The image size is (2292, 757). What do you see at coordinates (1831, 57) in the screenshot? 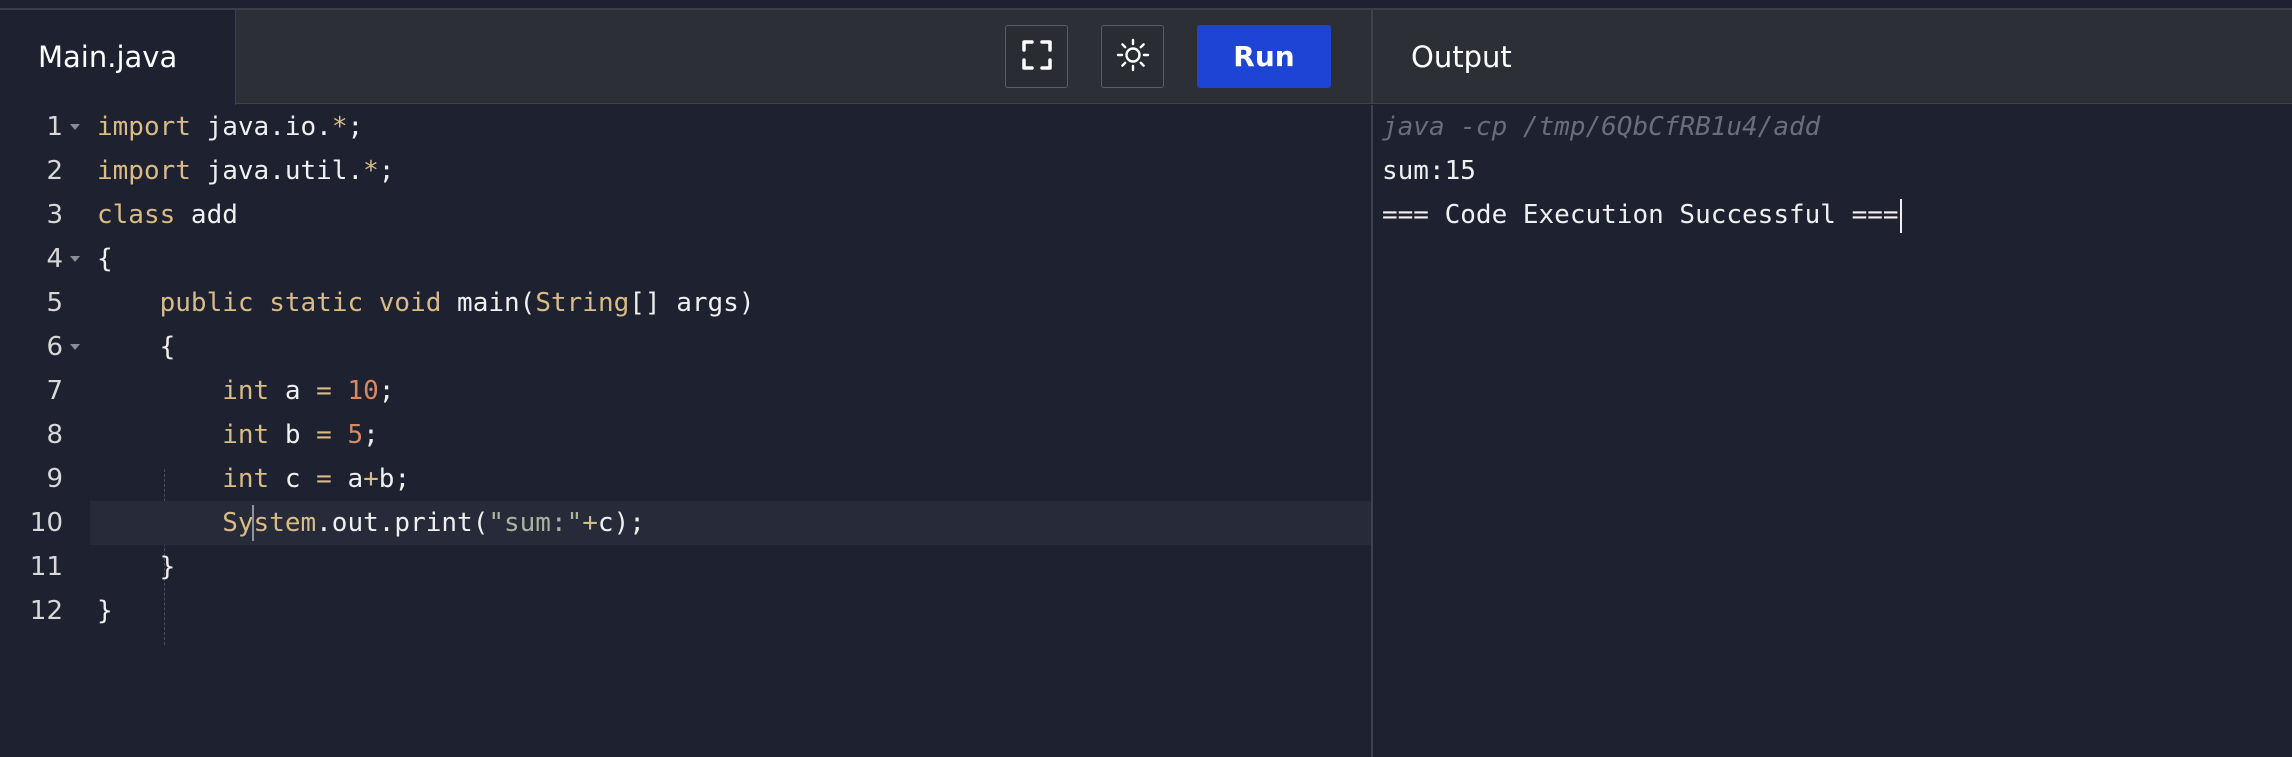
I see `output-header: Output` at bounding box center [1831, 57].